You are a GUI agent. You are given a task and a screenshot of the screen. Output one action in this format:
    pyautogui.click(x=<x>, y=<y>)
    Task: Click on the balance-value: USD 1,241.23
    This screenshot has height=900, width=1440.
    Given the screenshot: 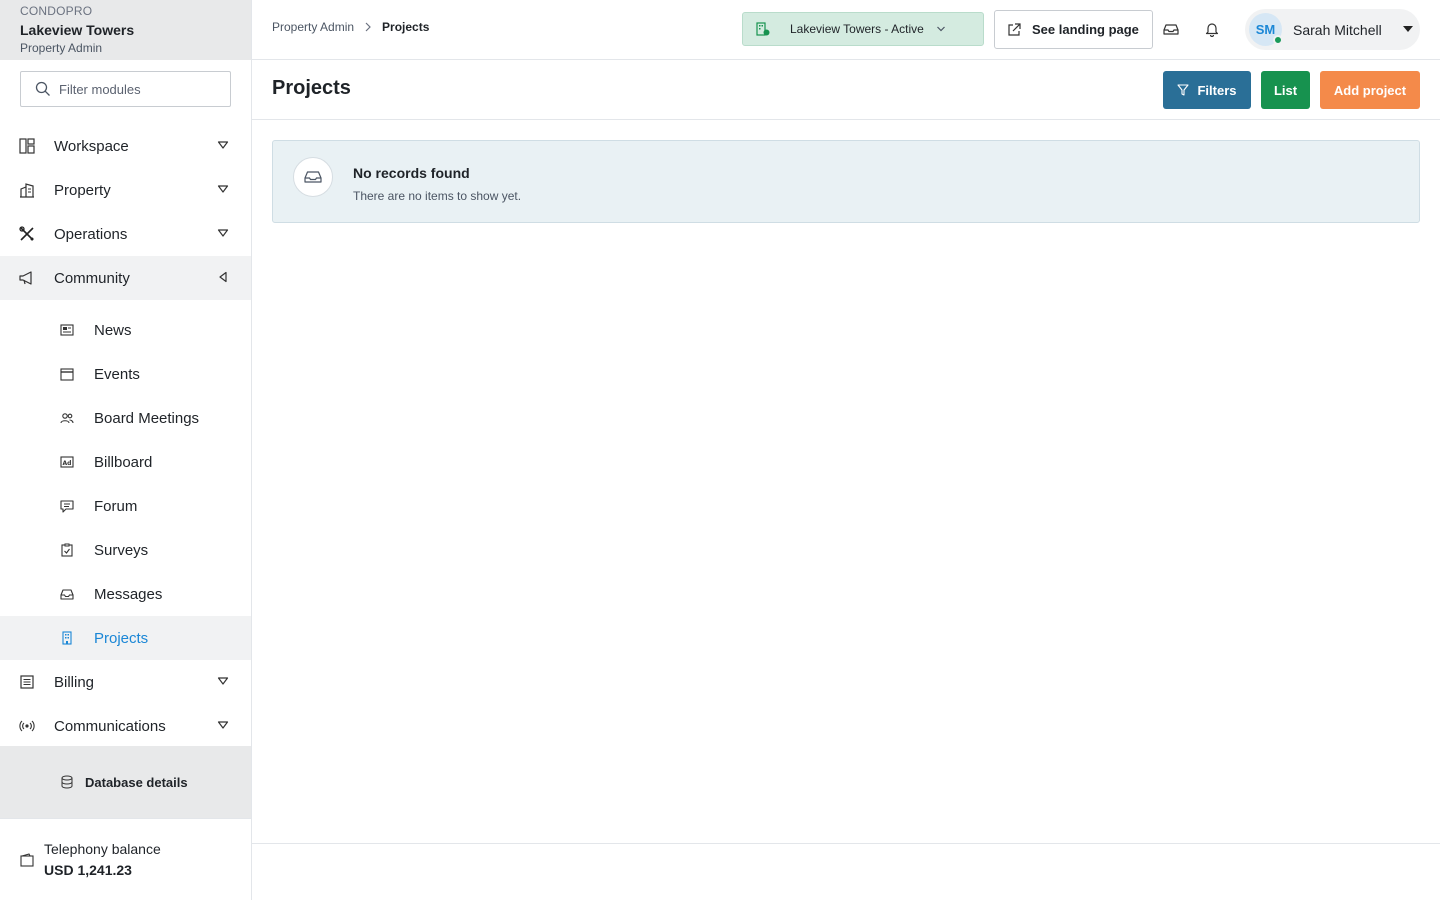 What is the action you would take?
    pyautogui.click(x=88, y=869)
    